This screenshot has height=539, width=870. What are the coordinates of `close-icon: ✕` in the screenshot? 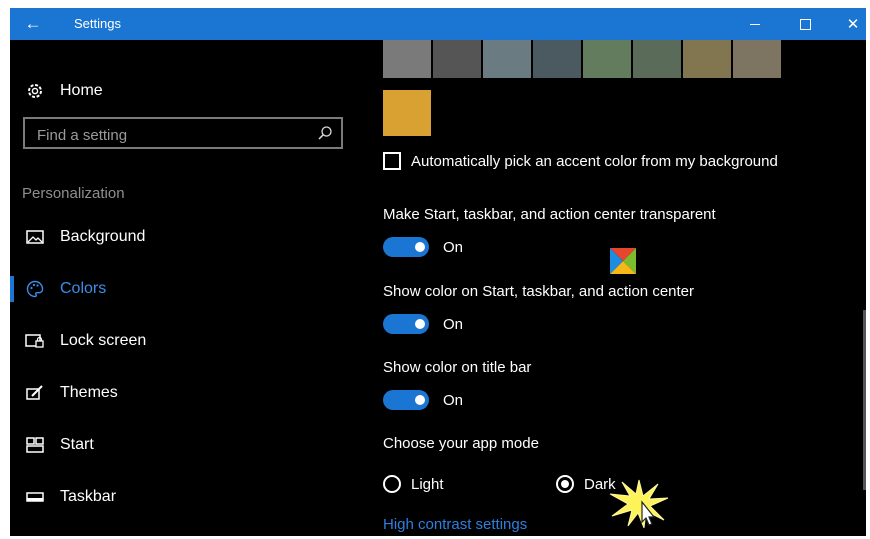 It's located at (853, 24).